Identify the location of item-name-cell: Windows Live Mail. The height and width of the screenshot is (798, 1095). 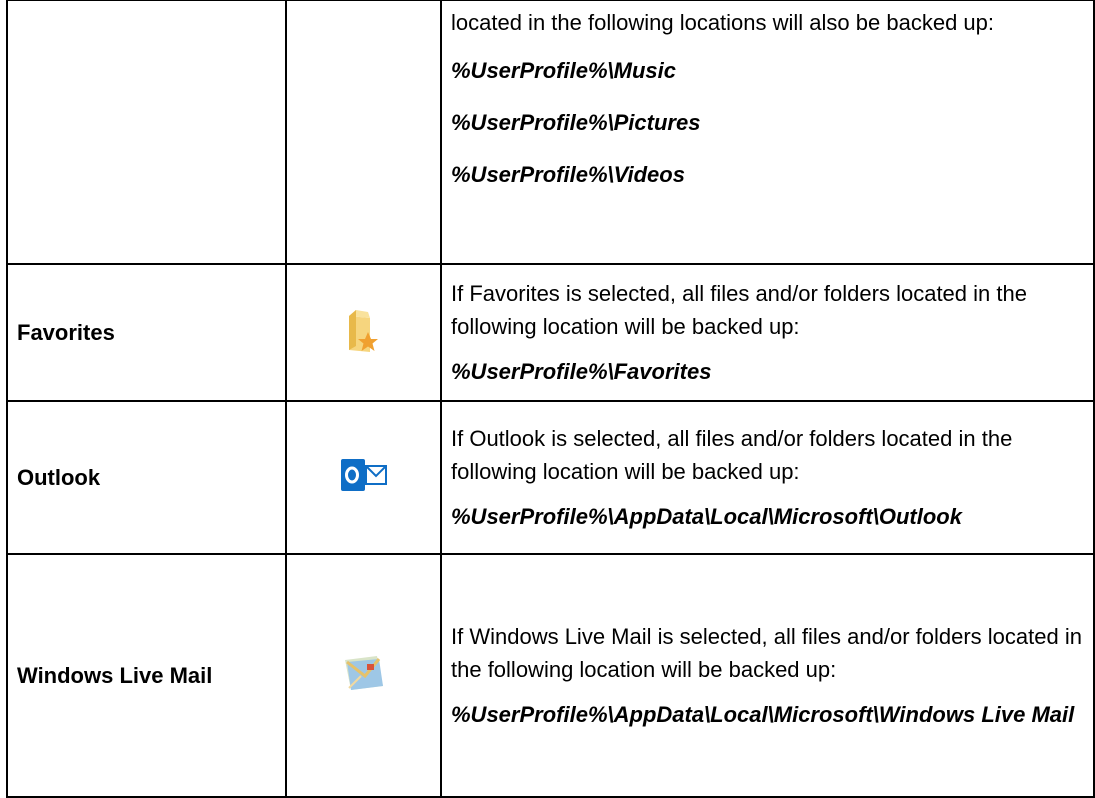
(146, 675).